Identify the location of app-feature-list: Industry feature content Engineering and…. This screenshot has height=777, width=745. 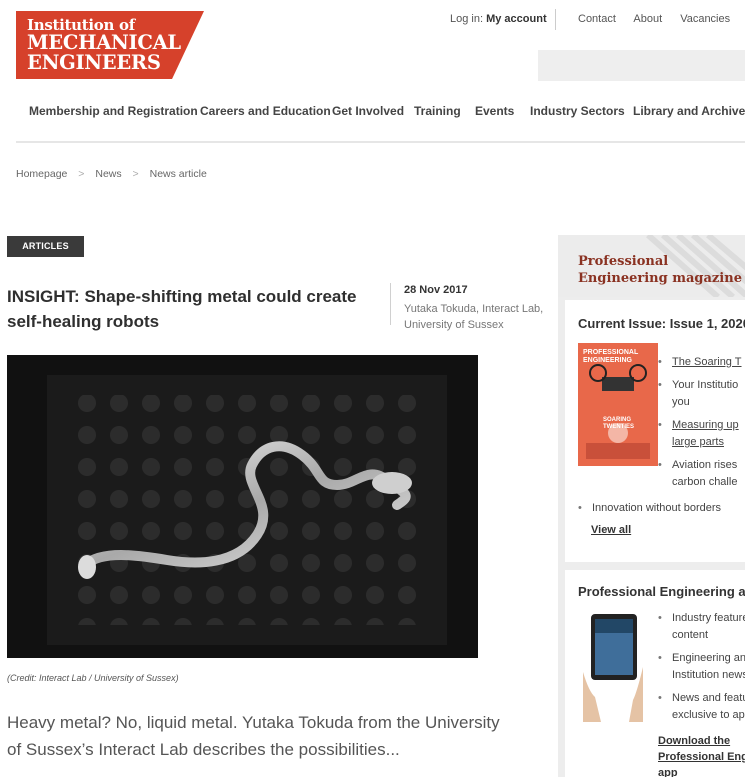
(701, 670).